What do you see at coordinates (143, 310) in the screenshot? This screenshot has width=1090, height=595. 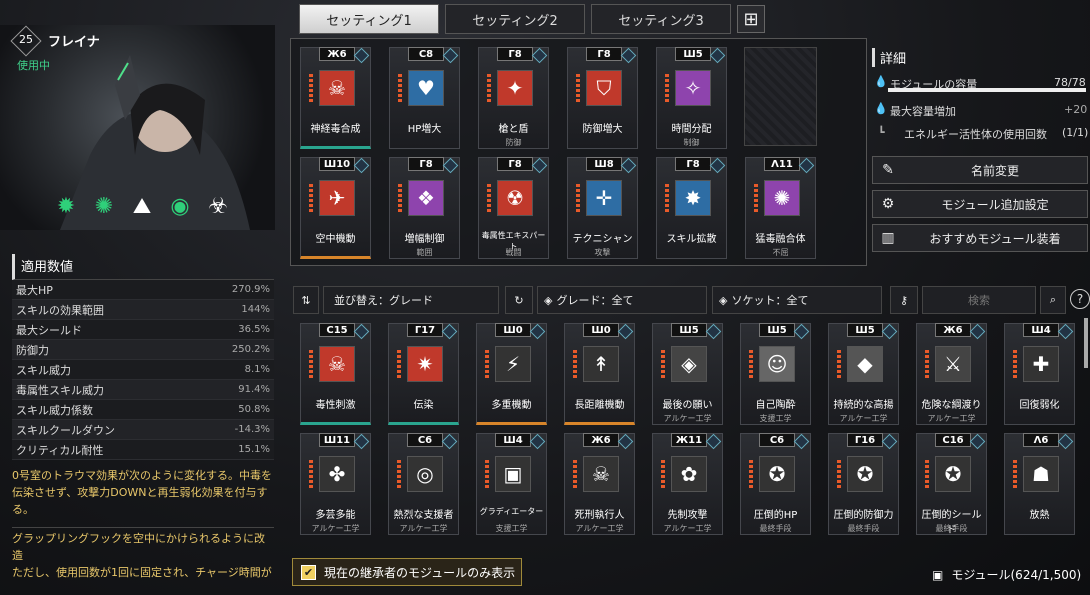 I see `stat-row: スキルの効果範囲 144%` at bounding box center [143, 310].